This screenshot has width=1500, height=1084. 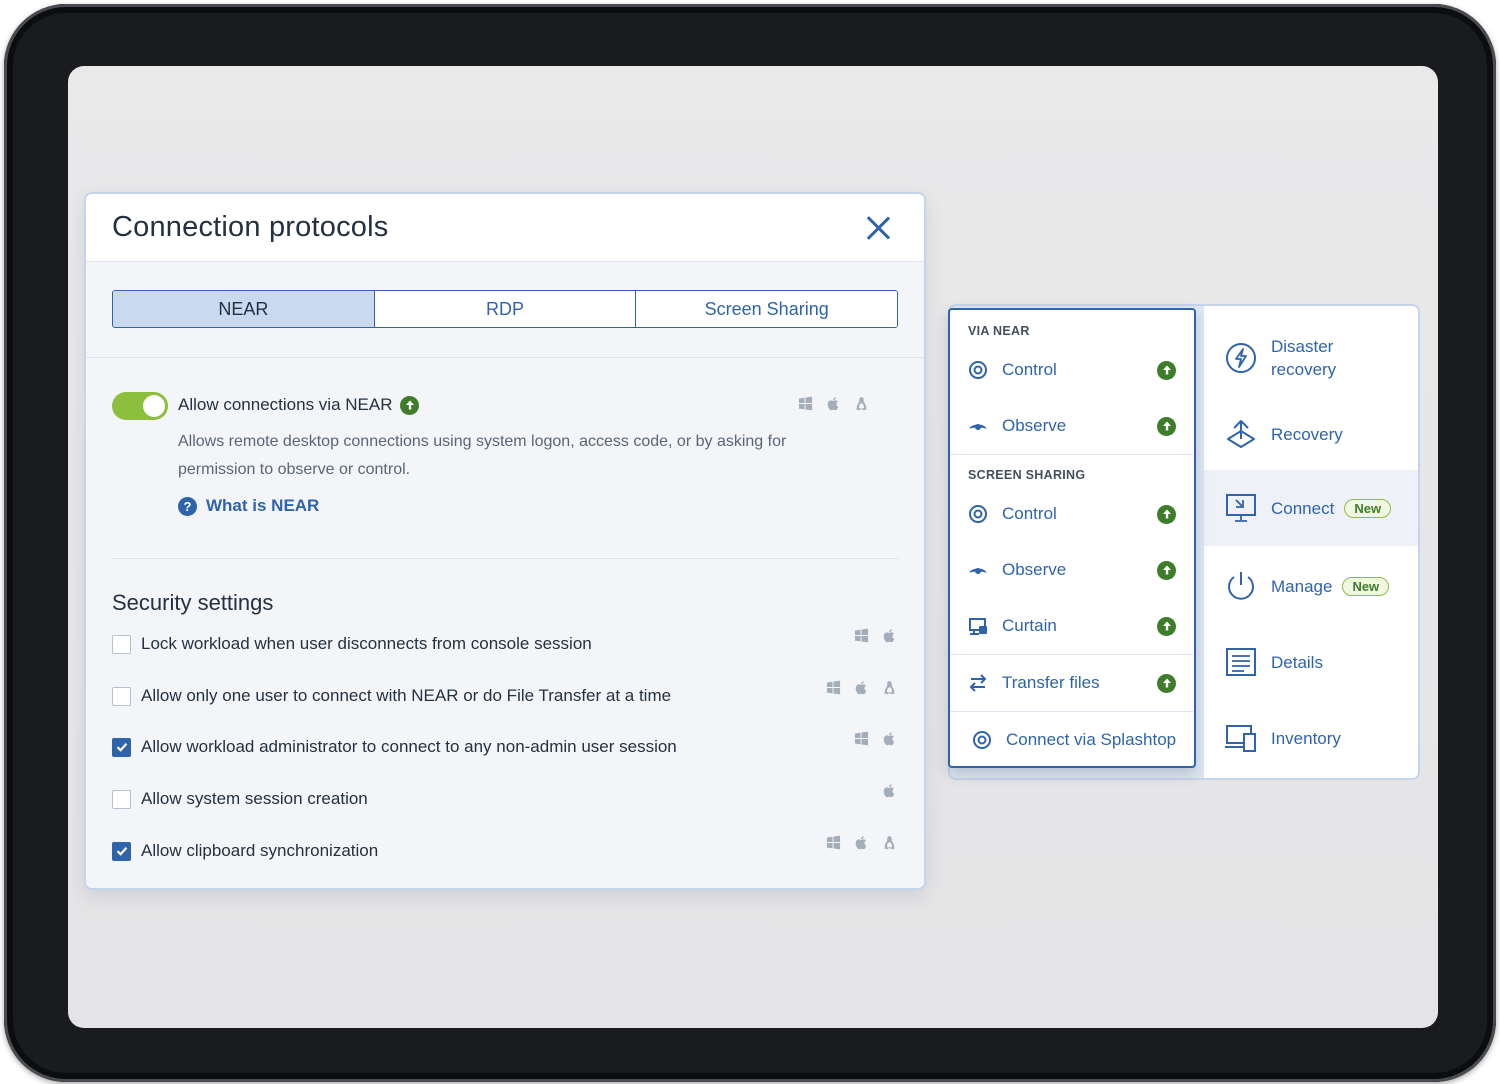 What do you see at coordinates (1241, 434) in the screenshot?
I see `recovery-icon` at bounding box center [1241, 434].